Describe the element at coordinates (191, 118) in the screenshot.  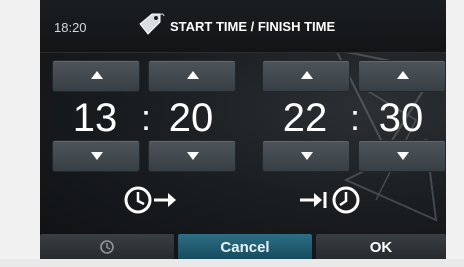
I see `start-minutes-value: 20` at that location.